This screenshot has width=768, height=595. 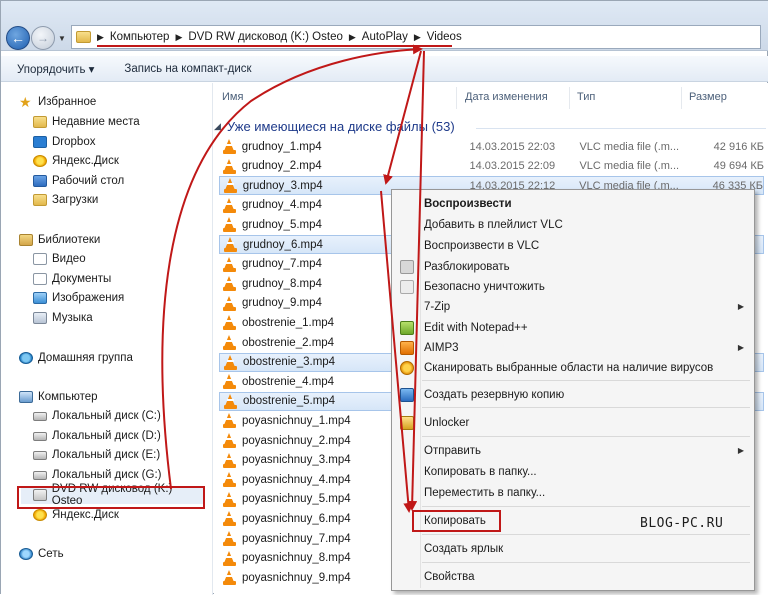 What do you see at coordinates (57, 102) in the screenshot?
I see `nav-favorites: ★ Избранное` at bounding box center [57, 102].